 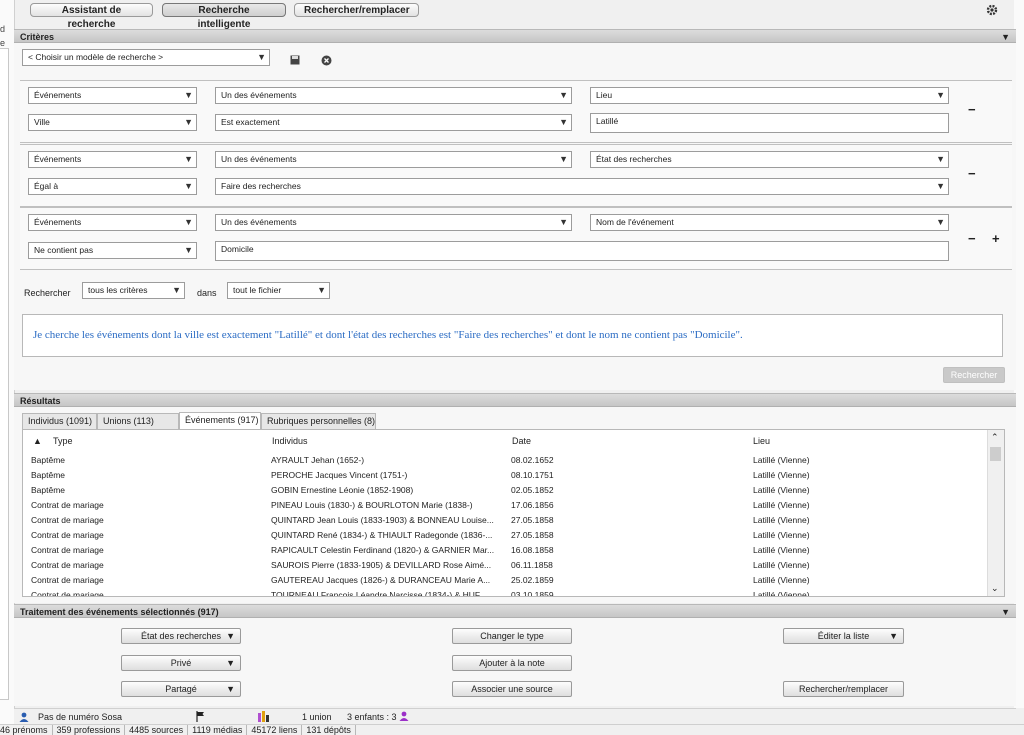 What do you see at coordinates (24, 718) in the screenshot?
I see `person-icon` at bounding box center [24, 718].